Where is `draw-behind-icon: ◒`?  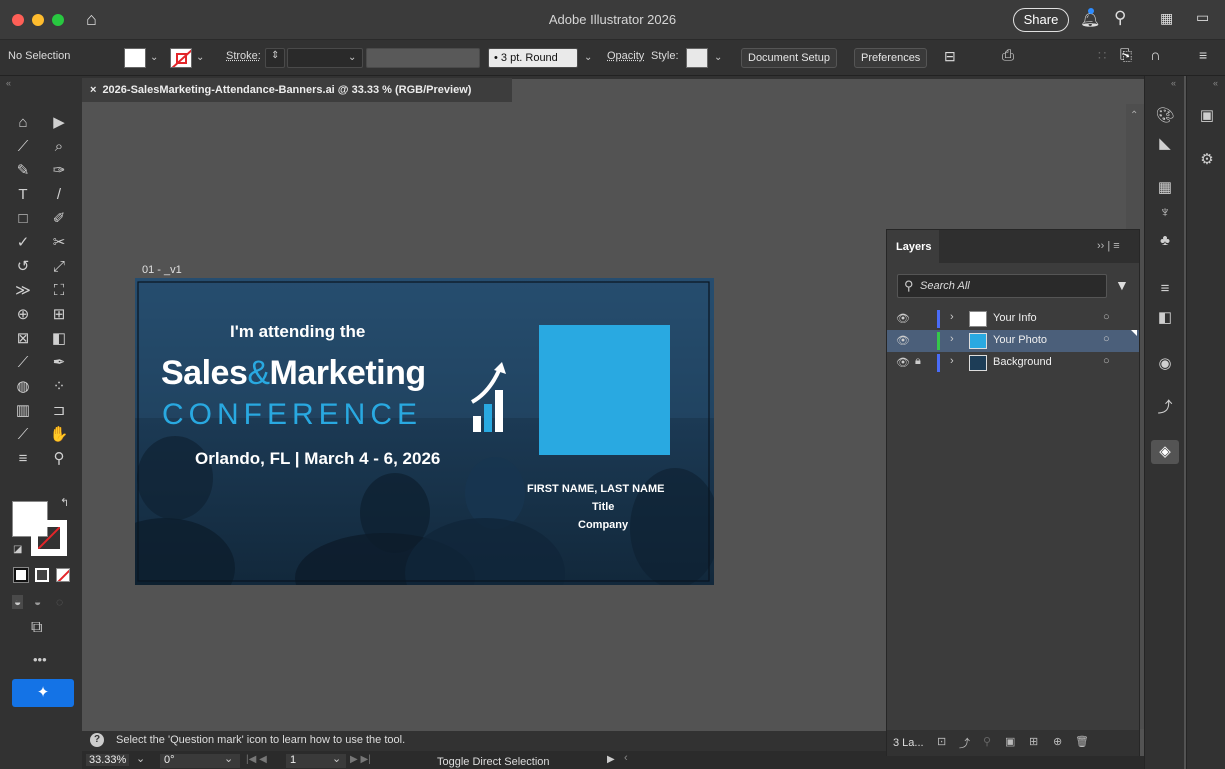
draw-behind-icon: ◒ is located at coordinates (37, 602).